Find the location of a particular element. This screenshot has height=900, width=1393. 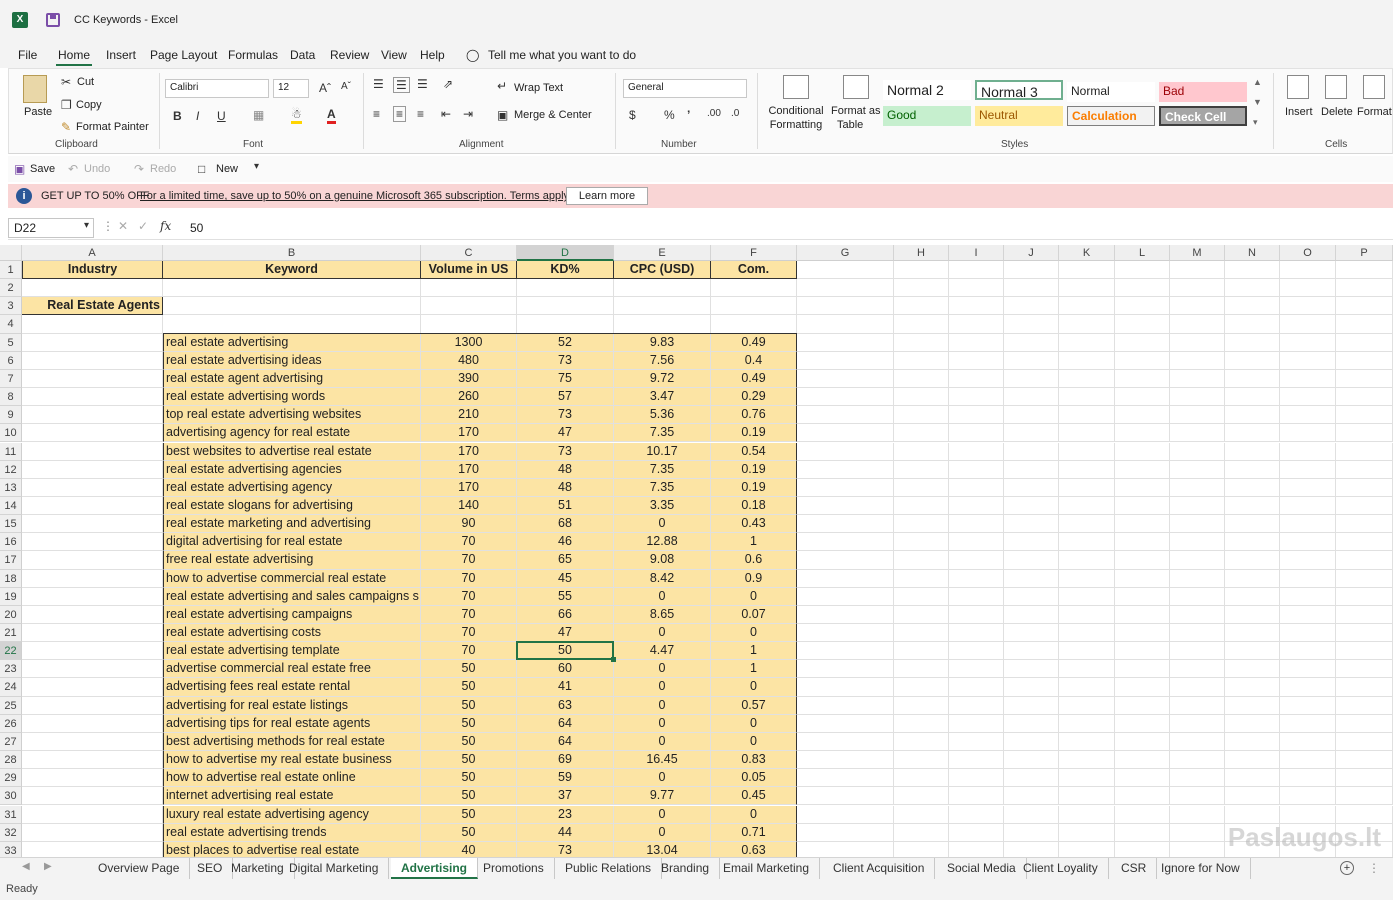

conditional-formatting-label-1: Conditional is located at coordinates (796, 111).